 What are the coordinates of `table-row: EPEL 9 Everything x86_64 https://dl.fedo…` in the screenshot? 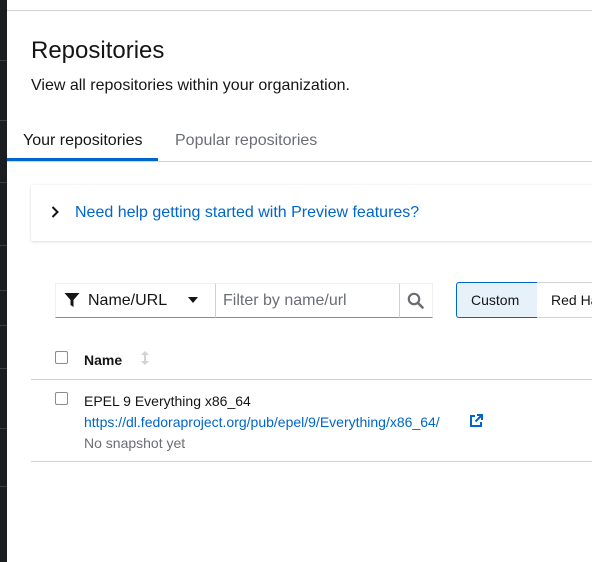 It's located at (311, 421).